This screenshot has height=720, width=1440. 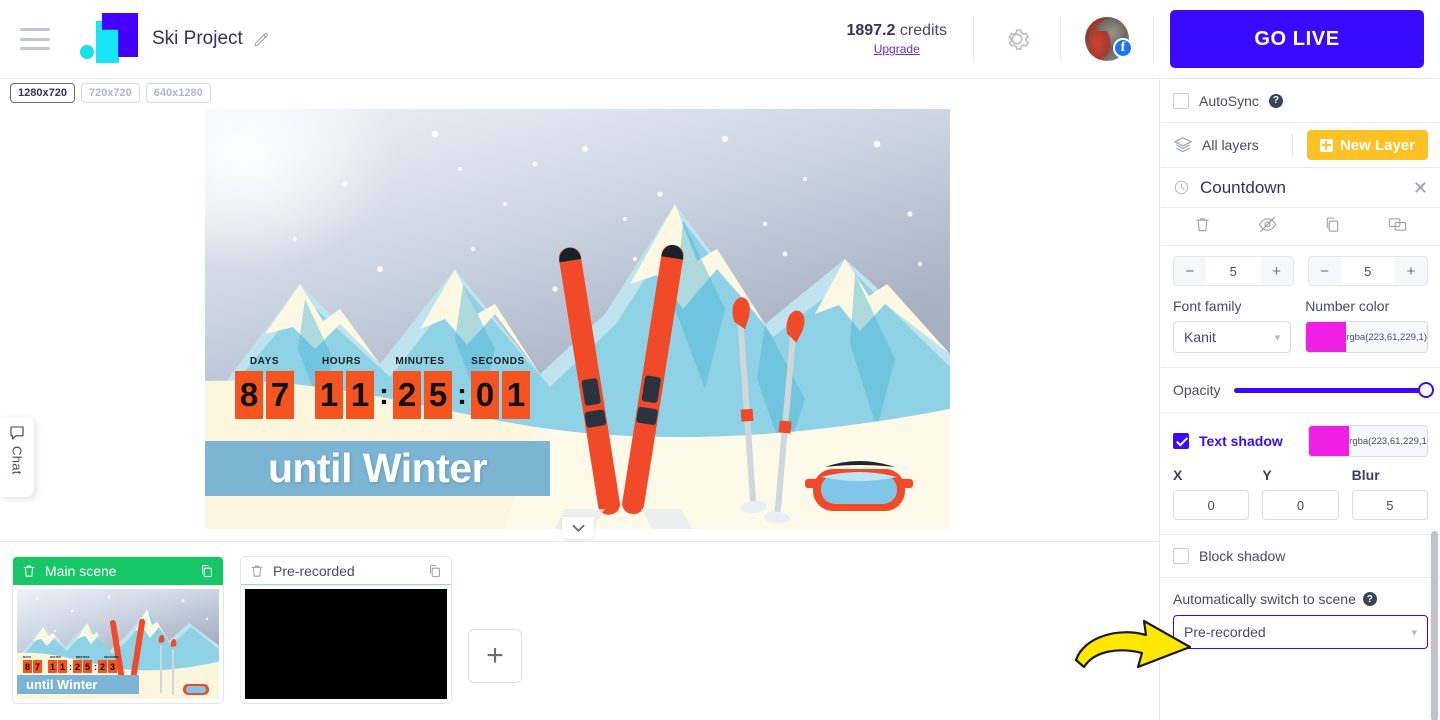 I want to click on font-family-select: Kanit ▾, so click(x=1232, y=337).